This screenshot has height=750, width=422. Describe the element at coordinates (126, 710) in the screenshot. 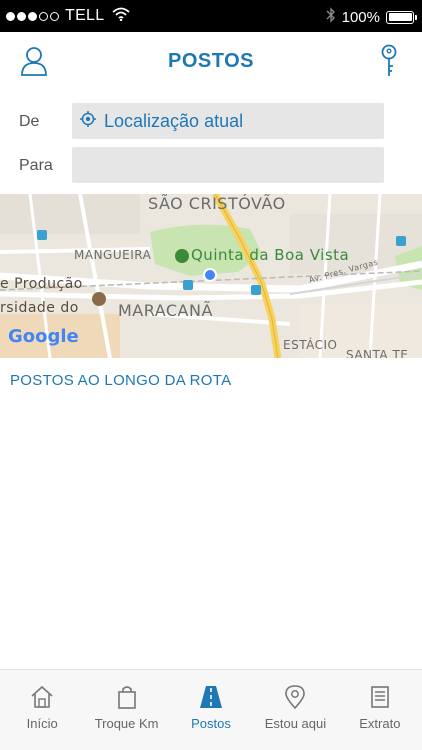

I see `tab-troque-km: Troque Km` at that location.